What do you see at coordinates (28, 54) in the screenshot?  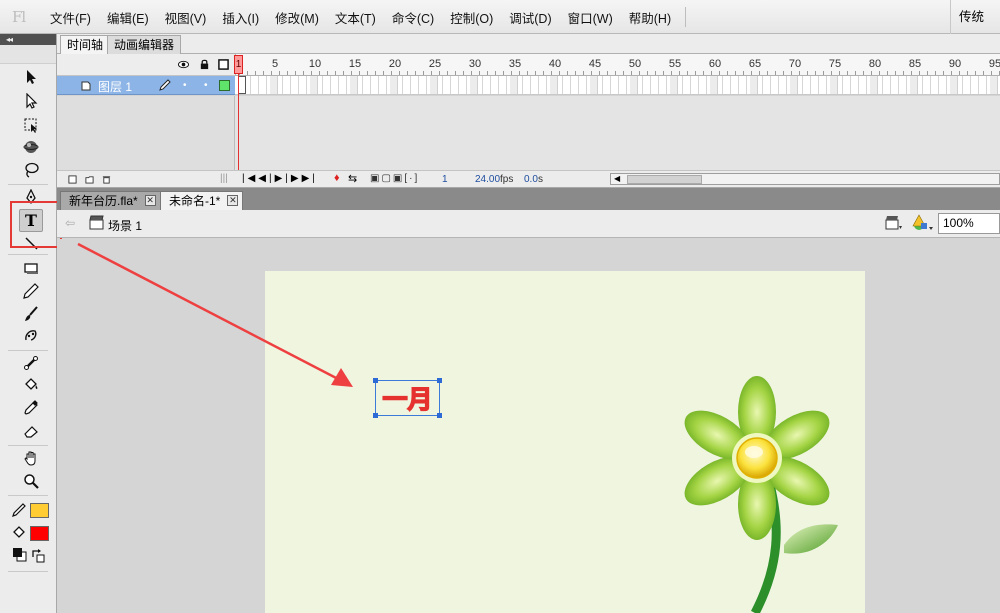 I see `tools-panel-grip` at bounding box center [28, 54].